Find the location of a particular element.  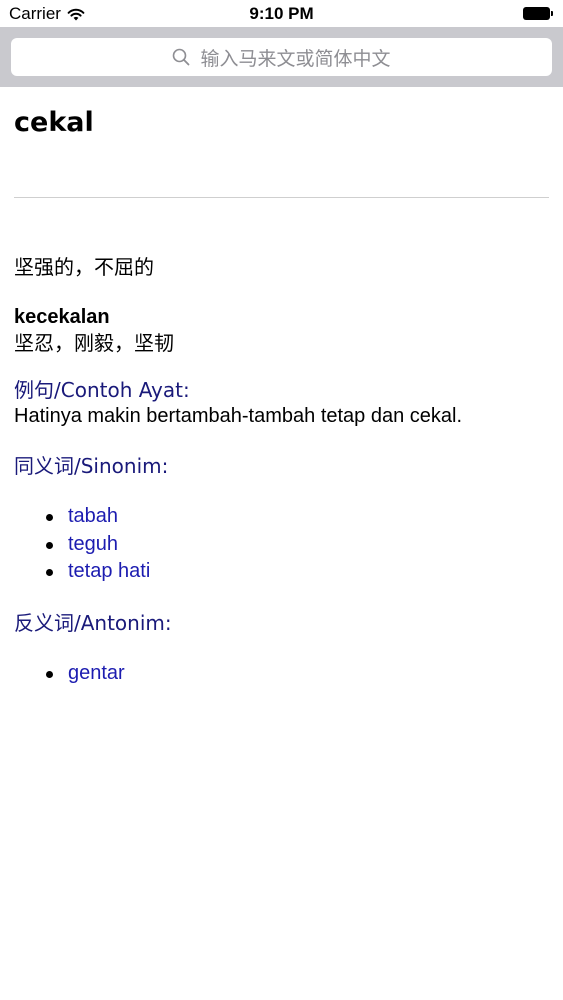

search-bar: 输入马来文或简体中文 is located at coordinates (281, 57).